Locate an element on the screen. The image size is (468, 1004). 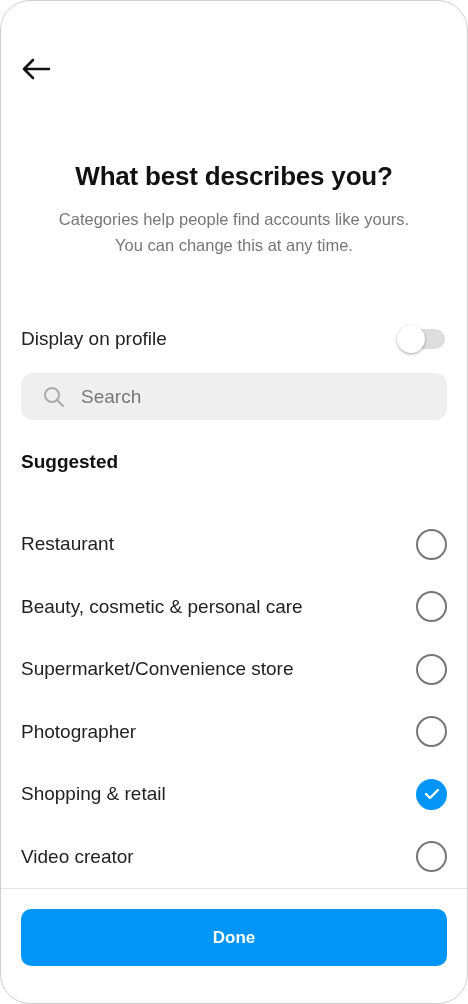
check-icon is located at coordinates (431, 794).